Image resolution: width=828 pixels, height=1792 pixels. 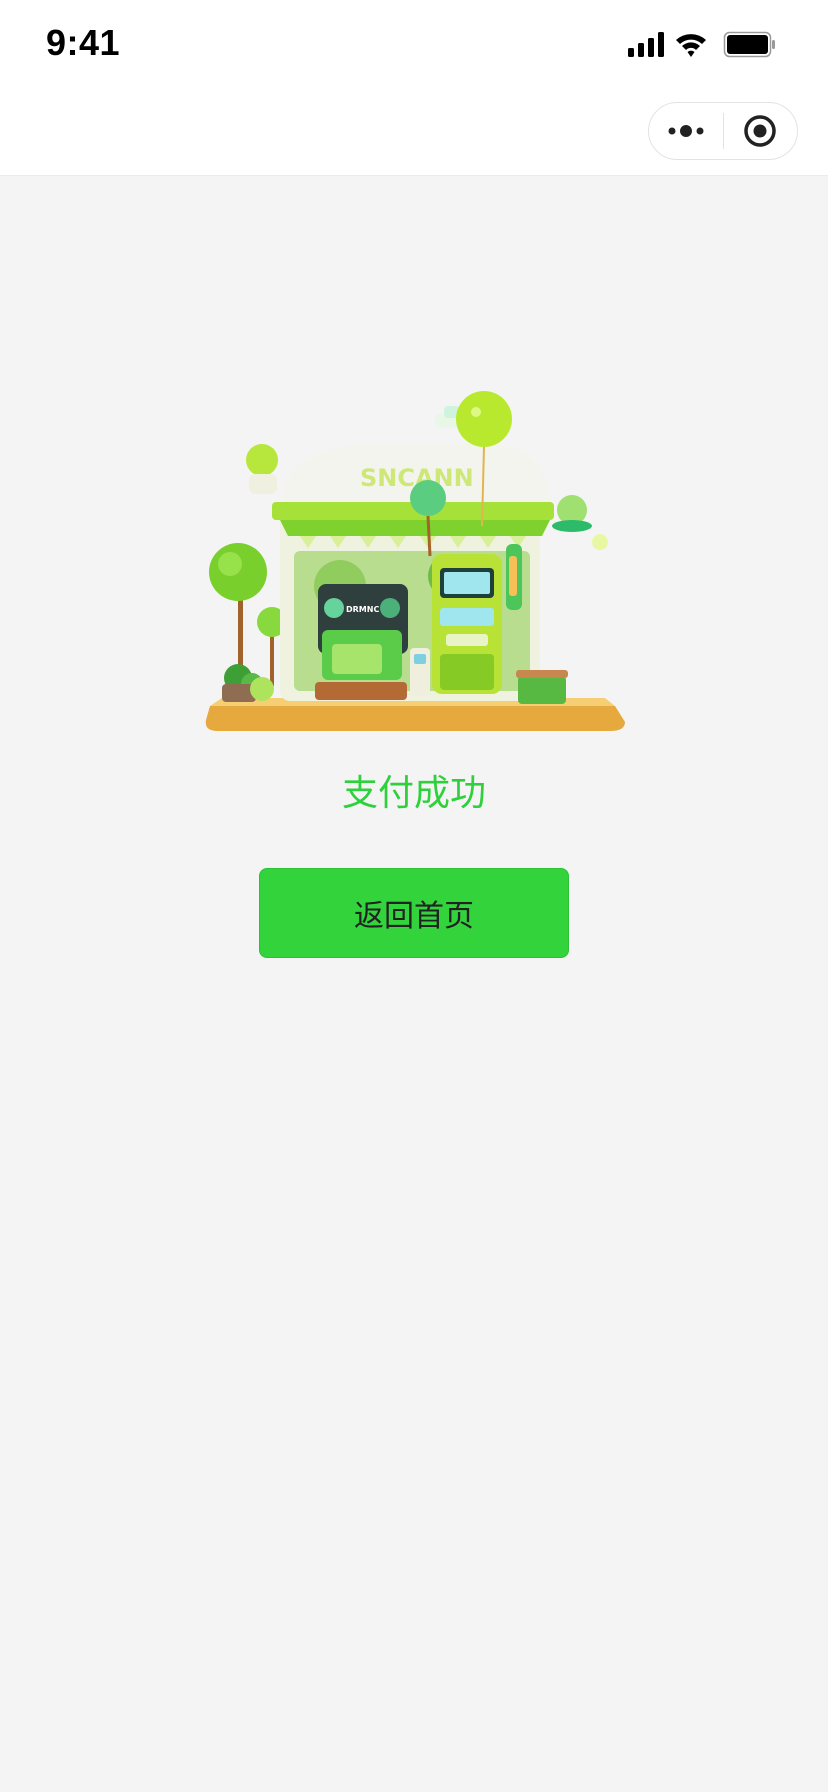 I want to click on close-target-icon, so click(x=760, y=131).